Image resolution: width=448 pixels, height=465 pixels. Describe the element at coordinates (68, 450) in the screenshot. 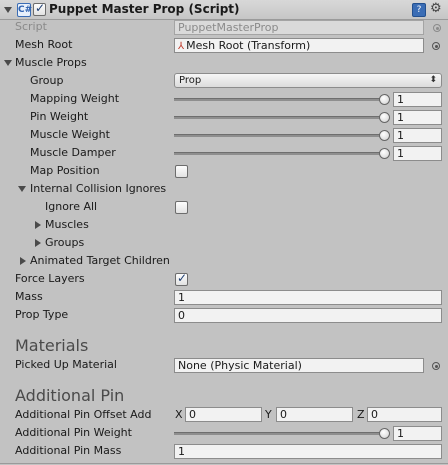

I see `additional-pin-mass-label: Additional Pin Mass` at that location.